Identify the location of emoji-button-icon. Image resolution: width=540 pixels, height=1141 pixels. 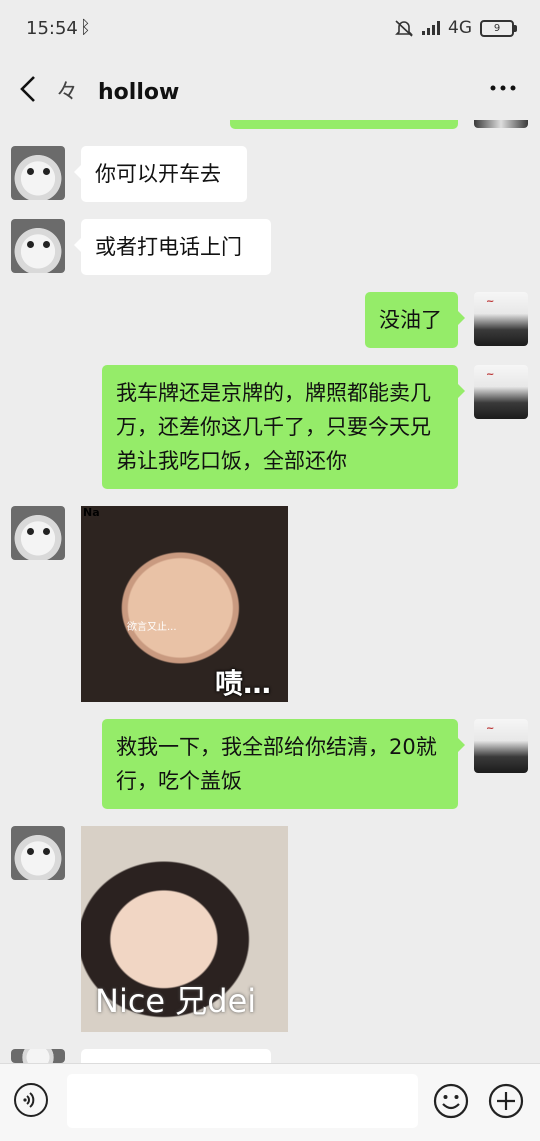
(451, 1101).